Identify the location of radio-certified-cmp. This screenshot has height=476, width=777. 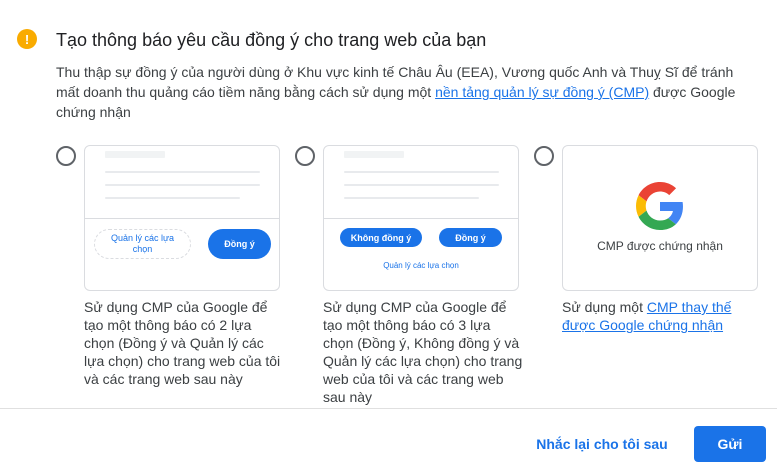
(544, 156).